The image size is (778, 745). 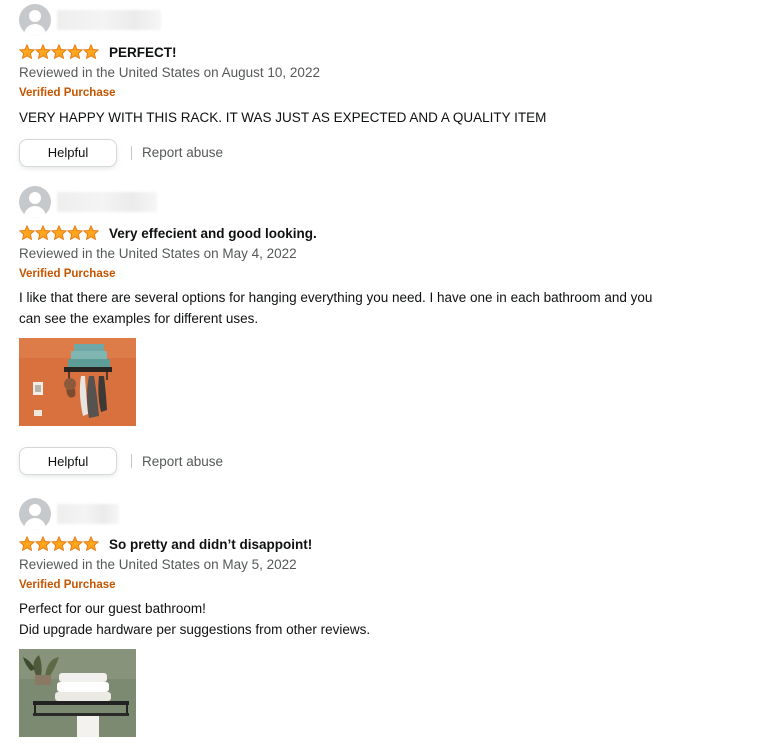 I want to click on towel-rack-photo, so click(x=77, y=382).